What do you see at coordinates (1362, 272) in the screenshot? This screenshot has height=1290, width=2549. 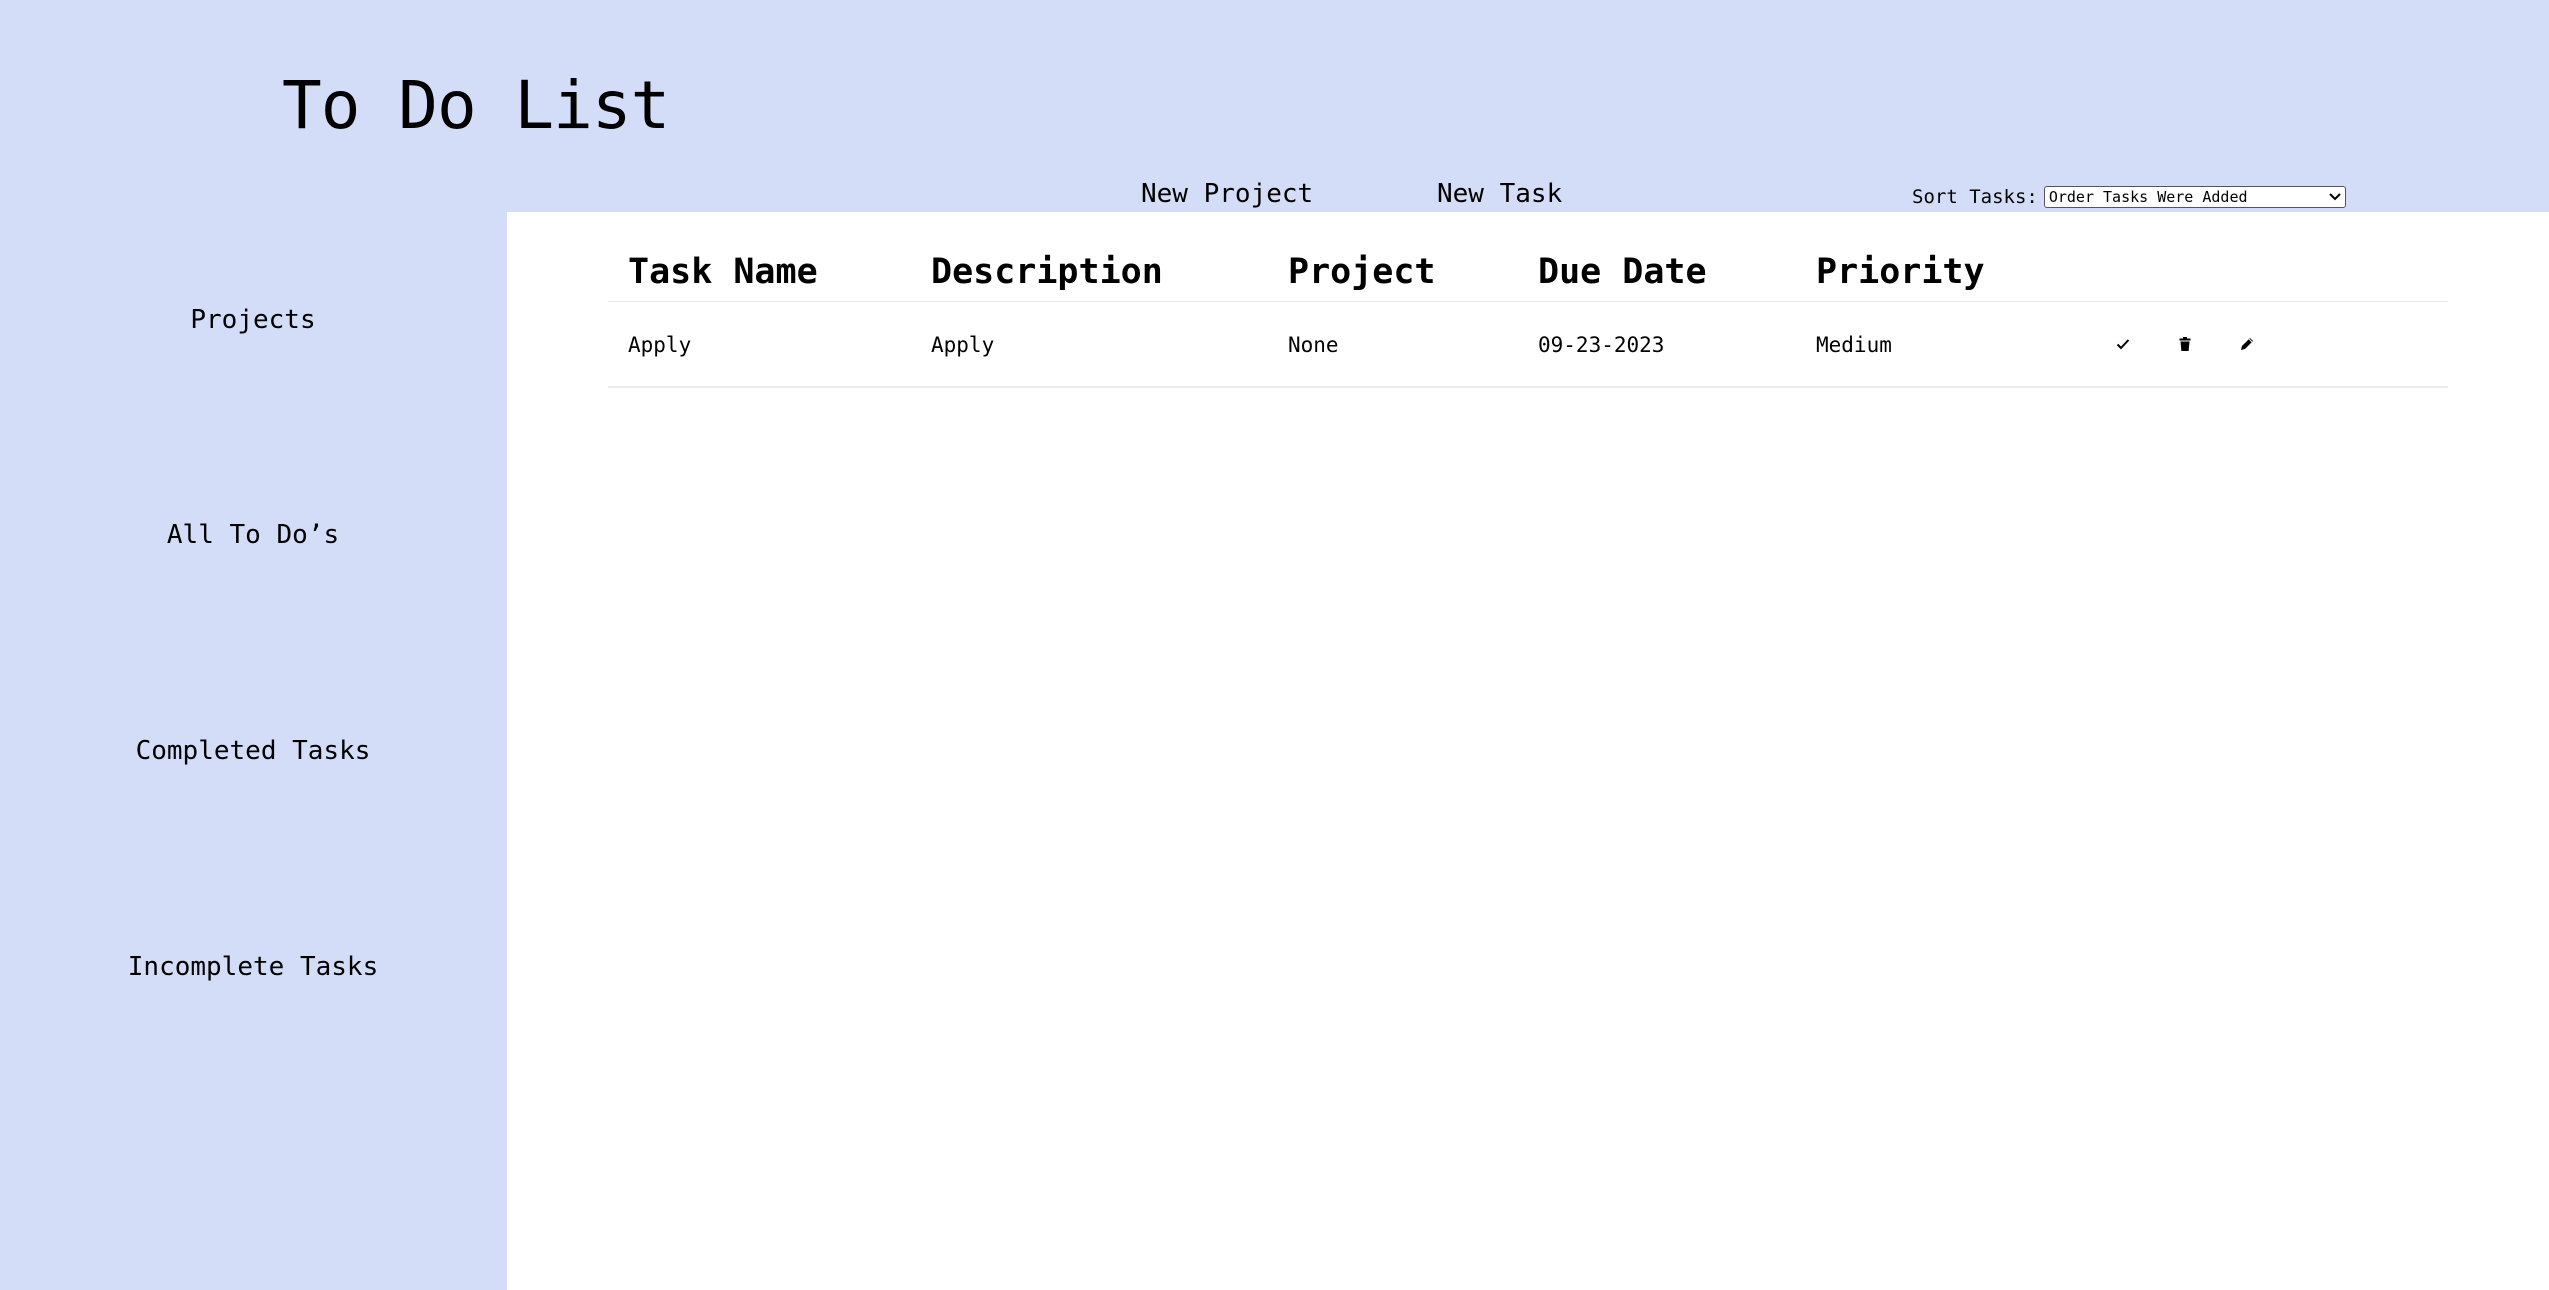 I see `header-project: Project` at bounding box center [1362, 272].